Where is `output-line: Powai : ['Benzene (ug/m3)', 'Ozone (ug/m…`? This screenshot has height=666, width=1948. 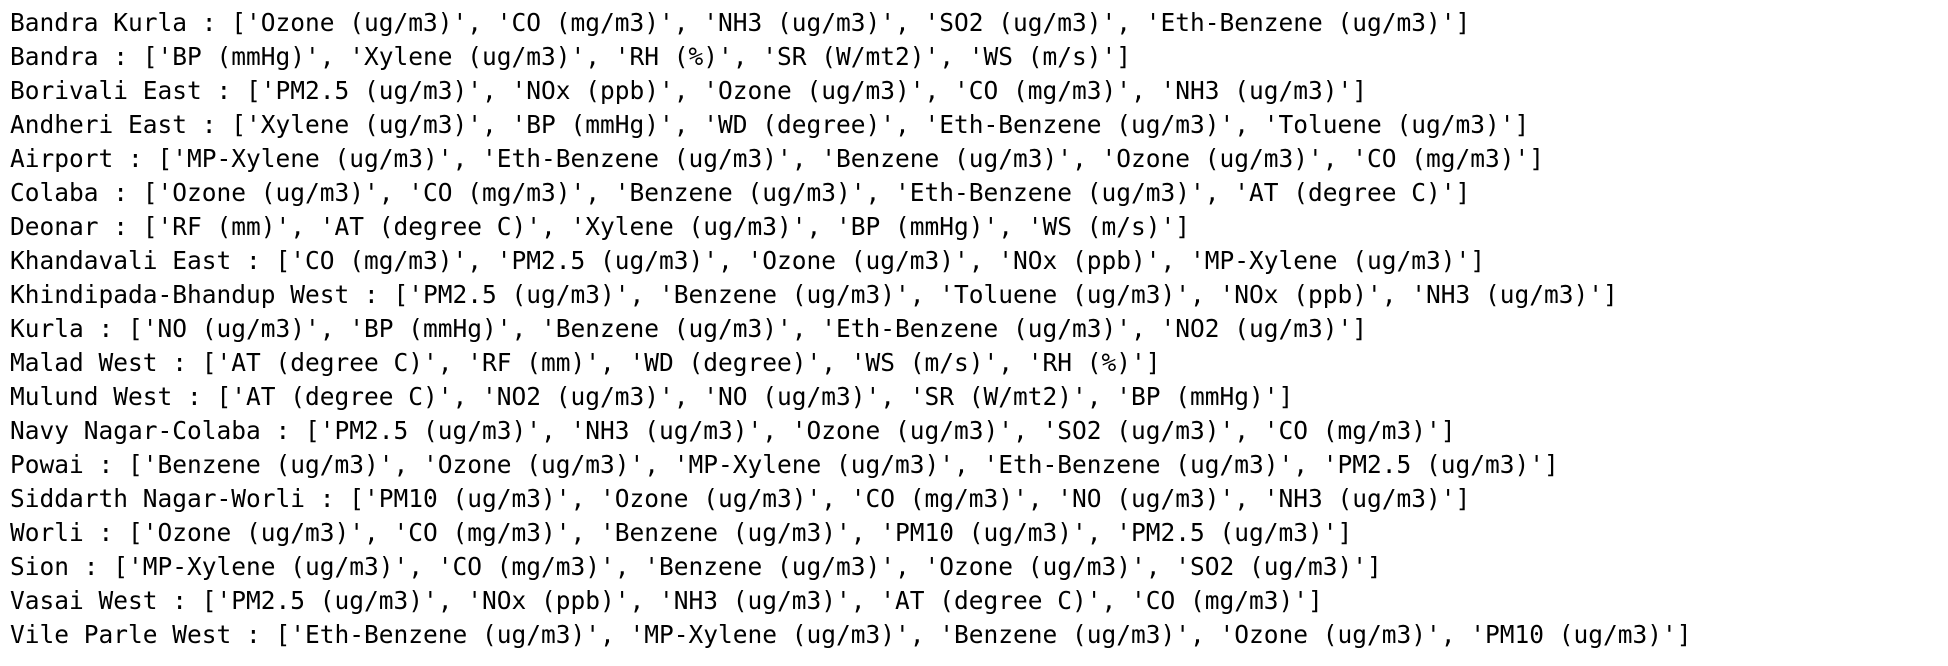 output-line: Powai : ['Benzene (ug/m3)', 'Ozone (ug/m… is located at coordinates (784, 464).